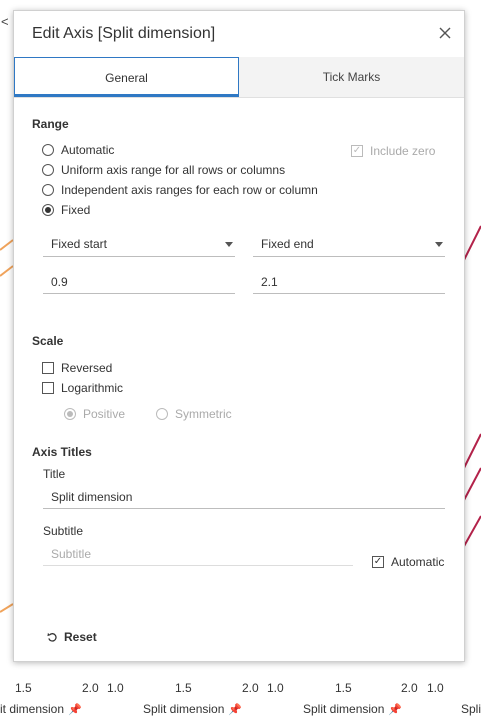 Image resolution: width=481 pixels, height=726 pixels. What do you see at coordinates (139, 282) in the screenshot?
I see `start-value-input: 0.9` at bounding box center [139, 282].